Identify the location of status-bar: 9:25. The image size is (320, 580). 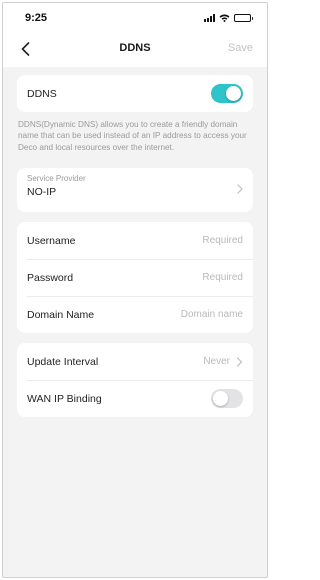
(135, 17).